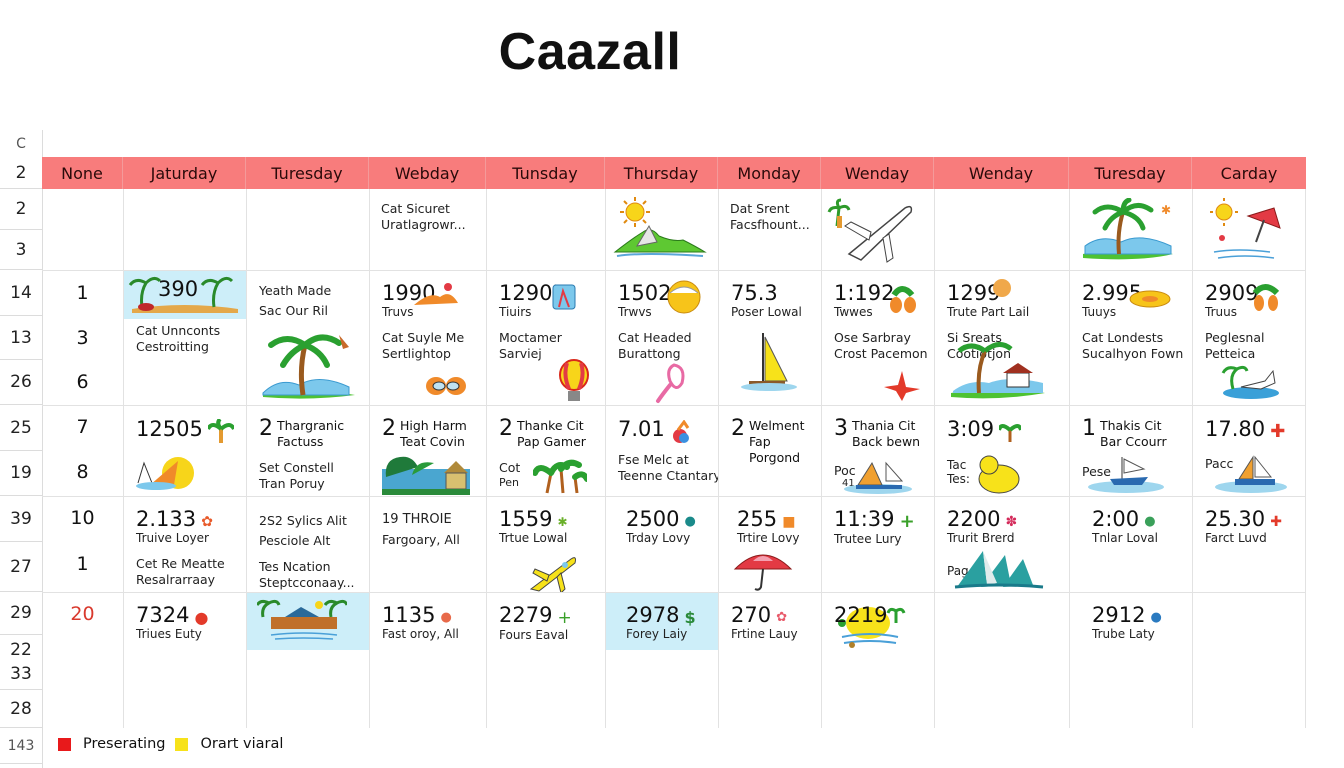  What do you see at coordinates (266, 428) in the screenshot?
I see `event-count: 2` at bounding box center [266, 428].